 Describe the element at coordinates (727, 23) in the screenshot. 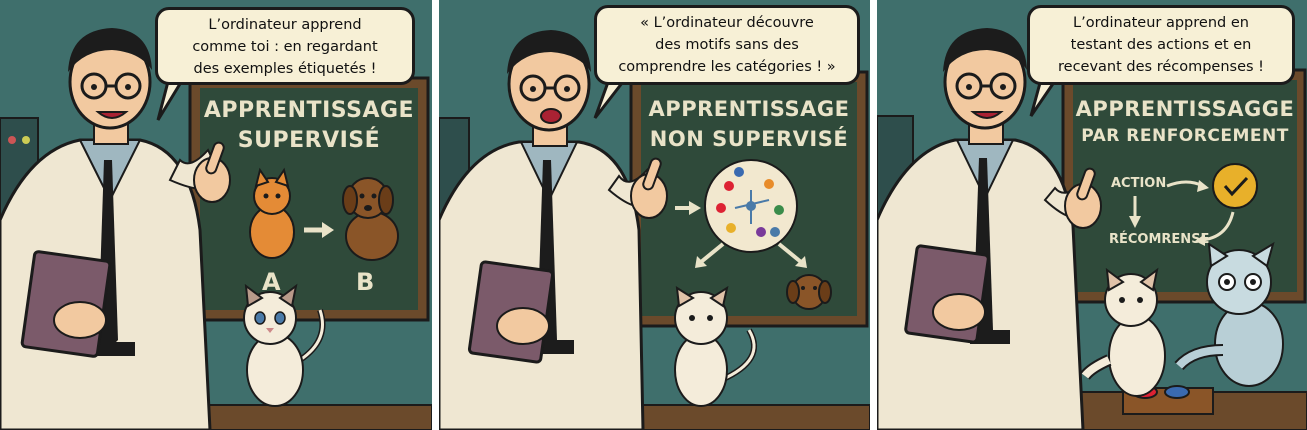

I see `speech-line: « L’ordinateur découvre` at that location.